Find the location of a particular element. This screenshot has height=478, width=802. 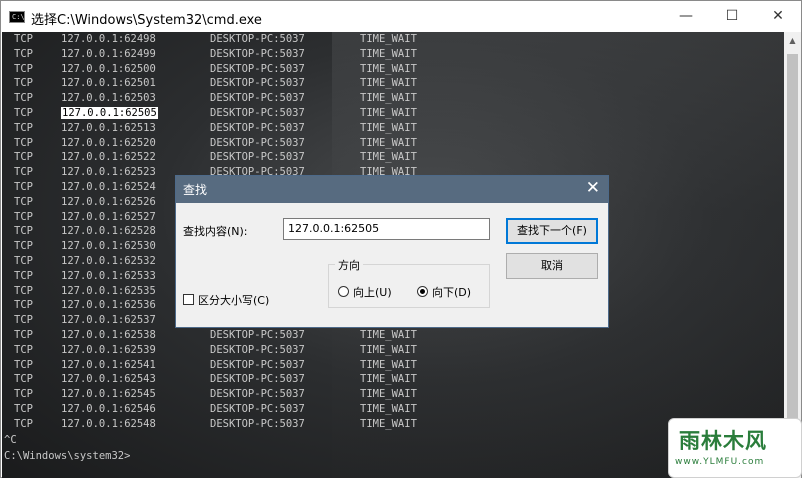

local-address-cell: 127.0.0.1:62520 is located at coordinates (108, 142).